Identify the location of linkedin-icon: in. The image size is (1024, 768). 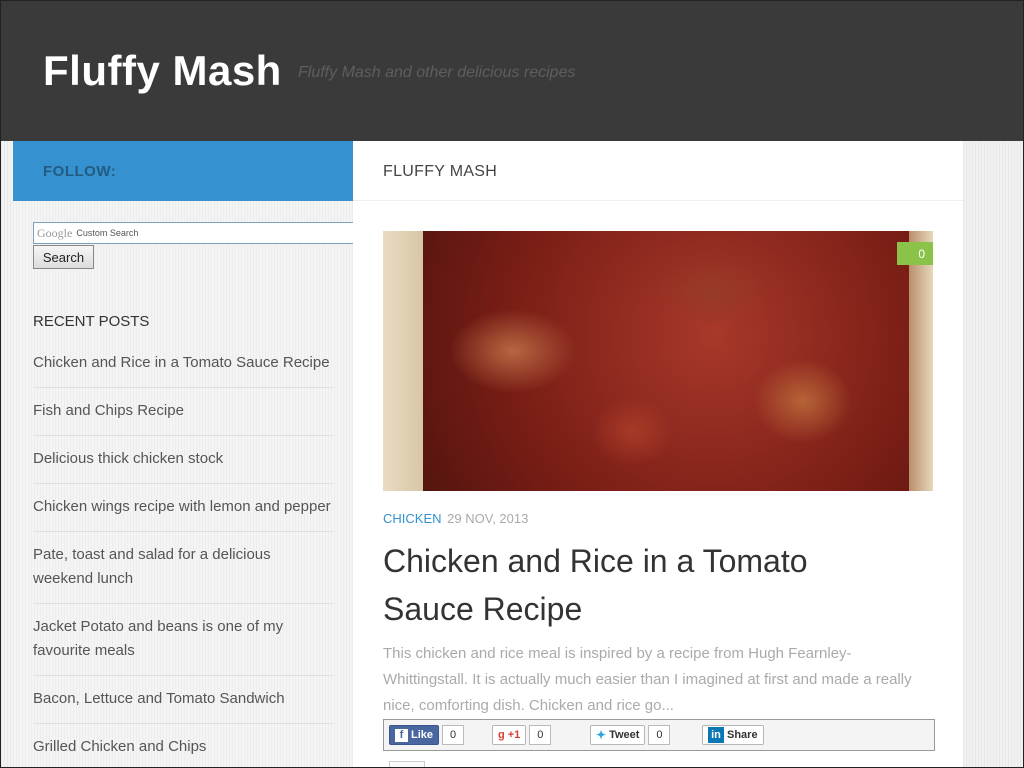
(716, 735).